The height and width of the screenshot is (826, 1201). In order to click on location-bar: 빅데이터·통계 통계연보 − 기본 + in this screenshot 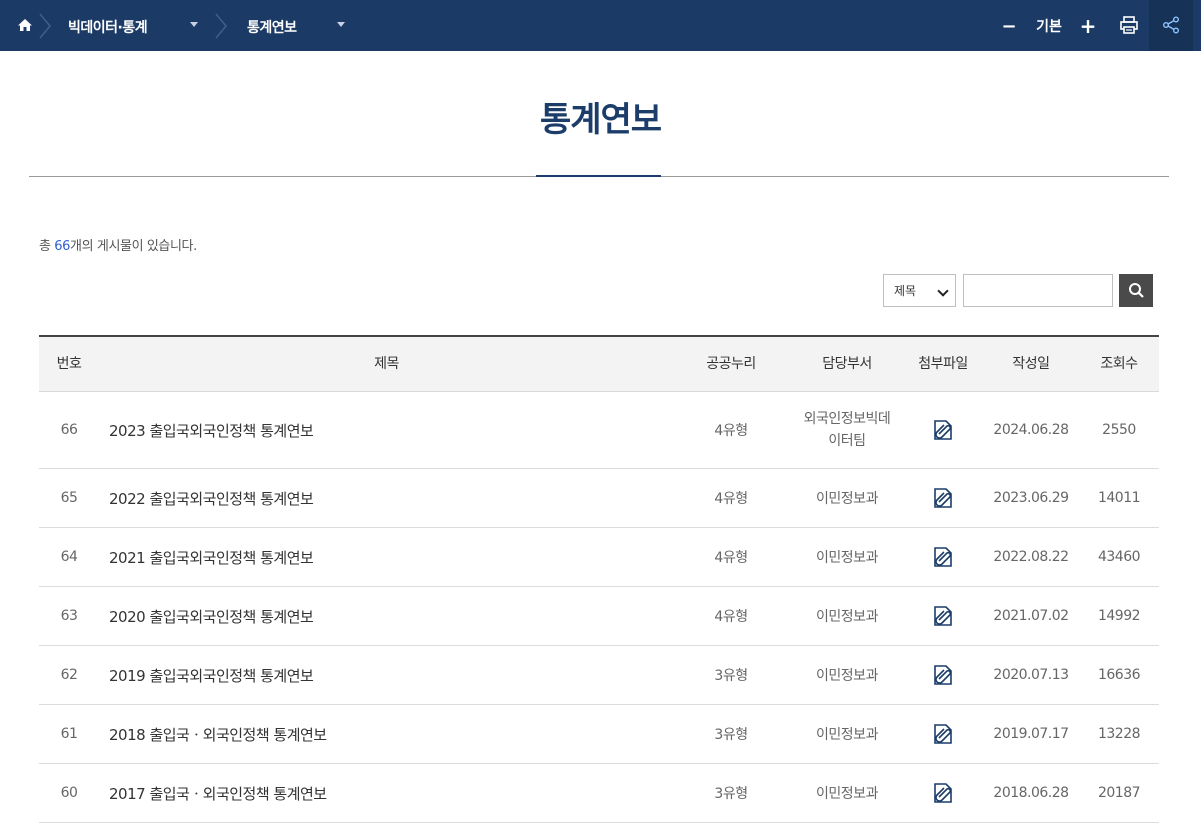, I will do `click(600, 25)`.